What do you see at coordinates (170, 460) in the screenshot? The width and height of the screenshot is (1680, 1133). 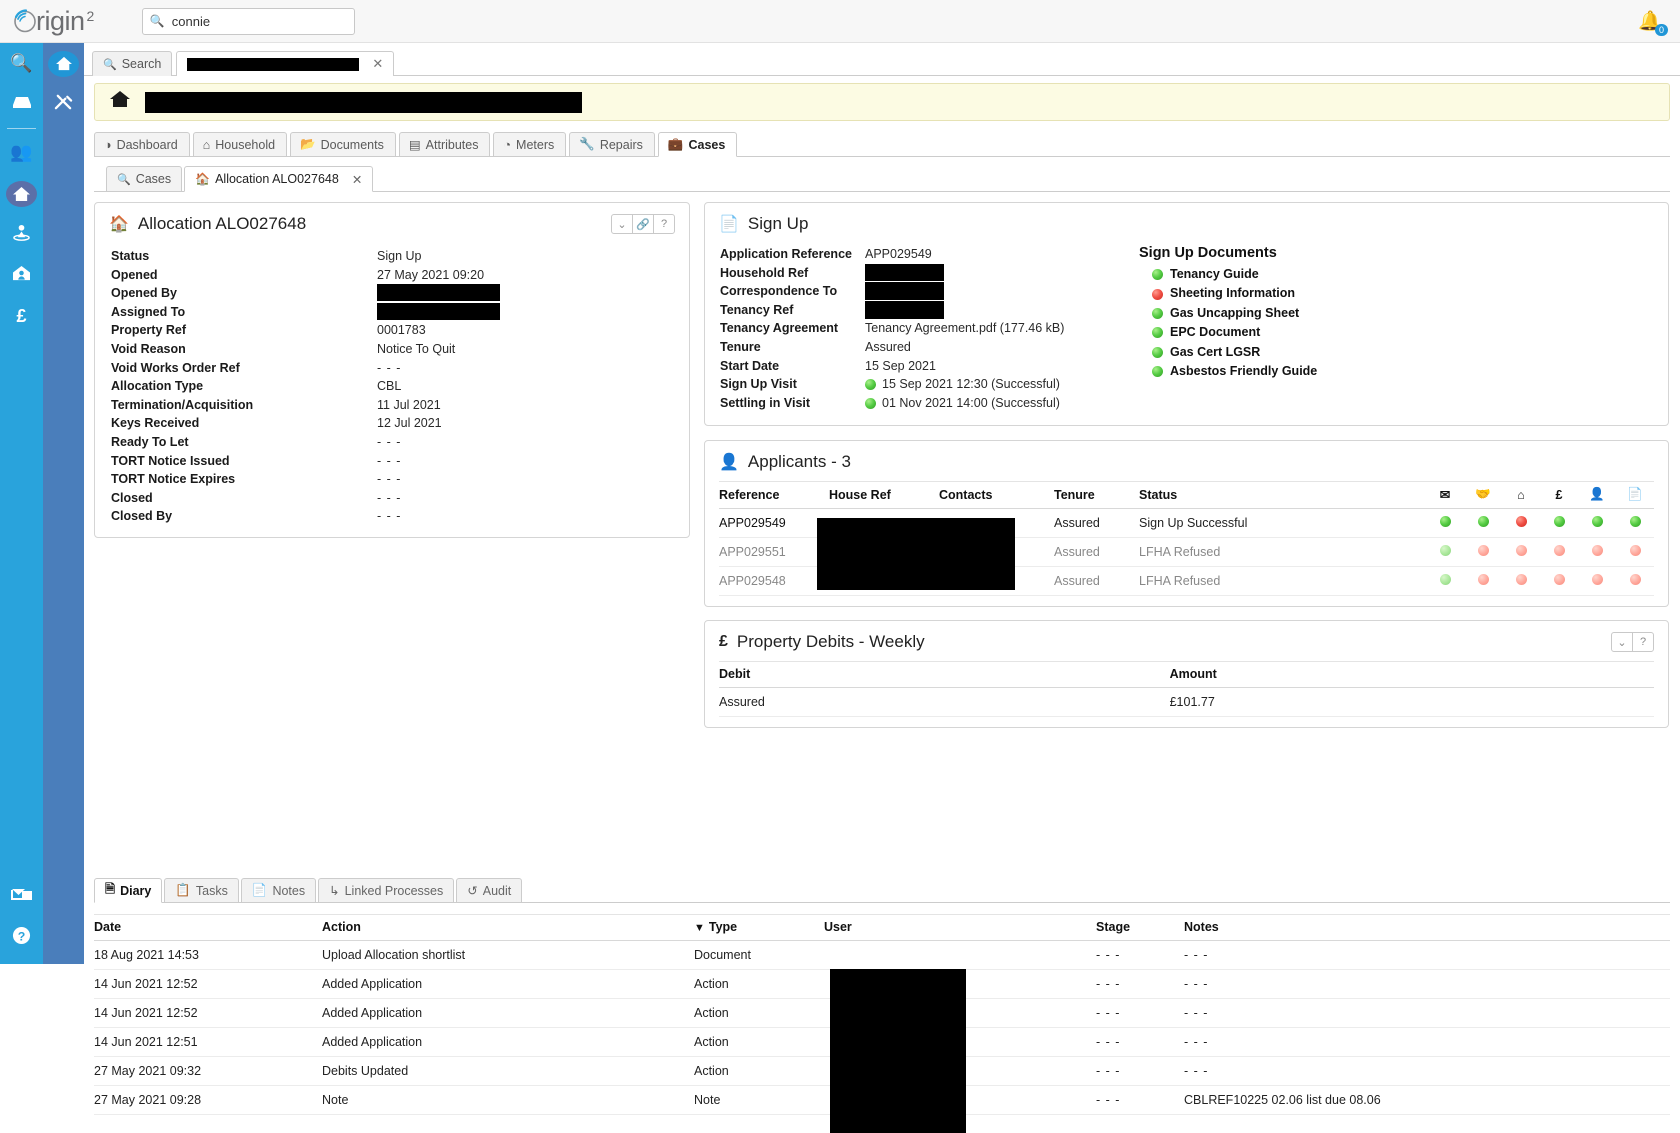 I see `field-label: TORT Notice Issued` at bounding box center [170, 460].